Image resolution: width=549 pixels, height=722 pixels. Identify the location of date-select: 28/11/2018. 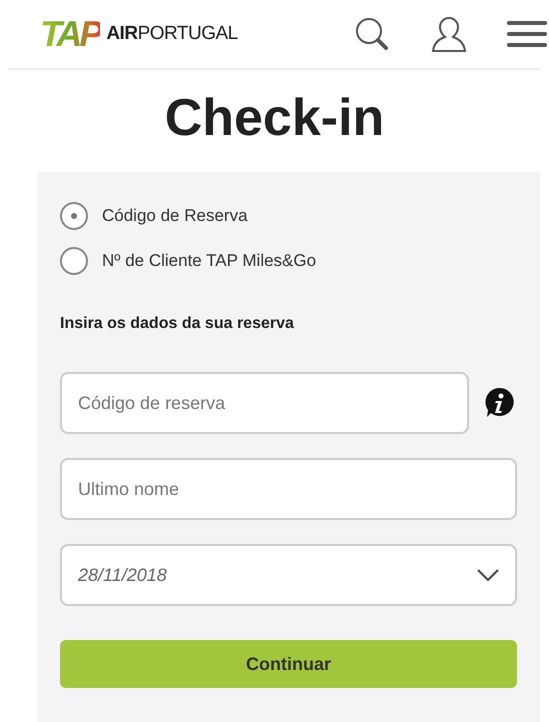
(288, 575).